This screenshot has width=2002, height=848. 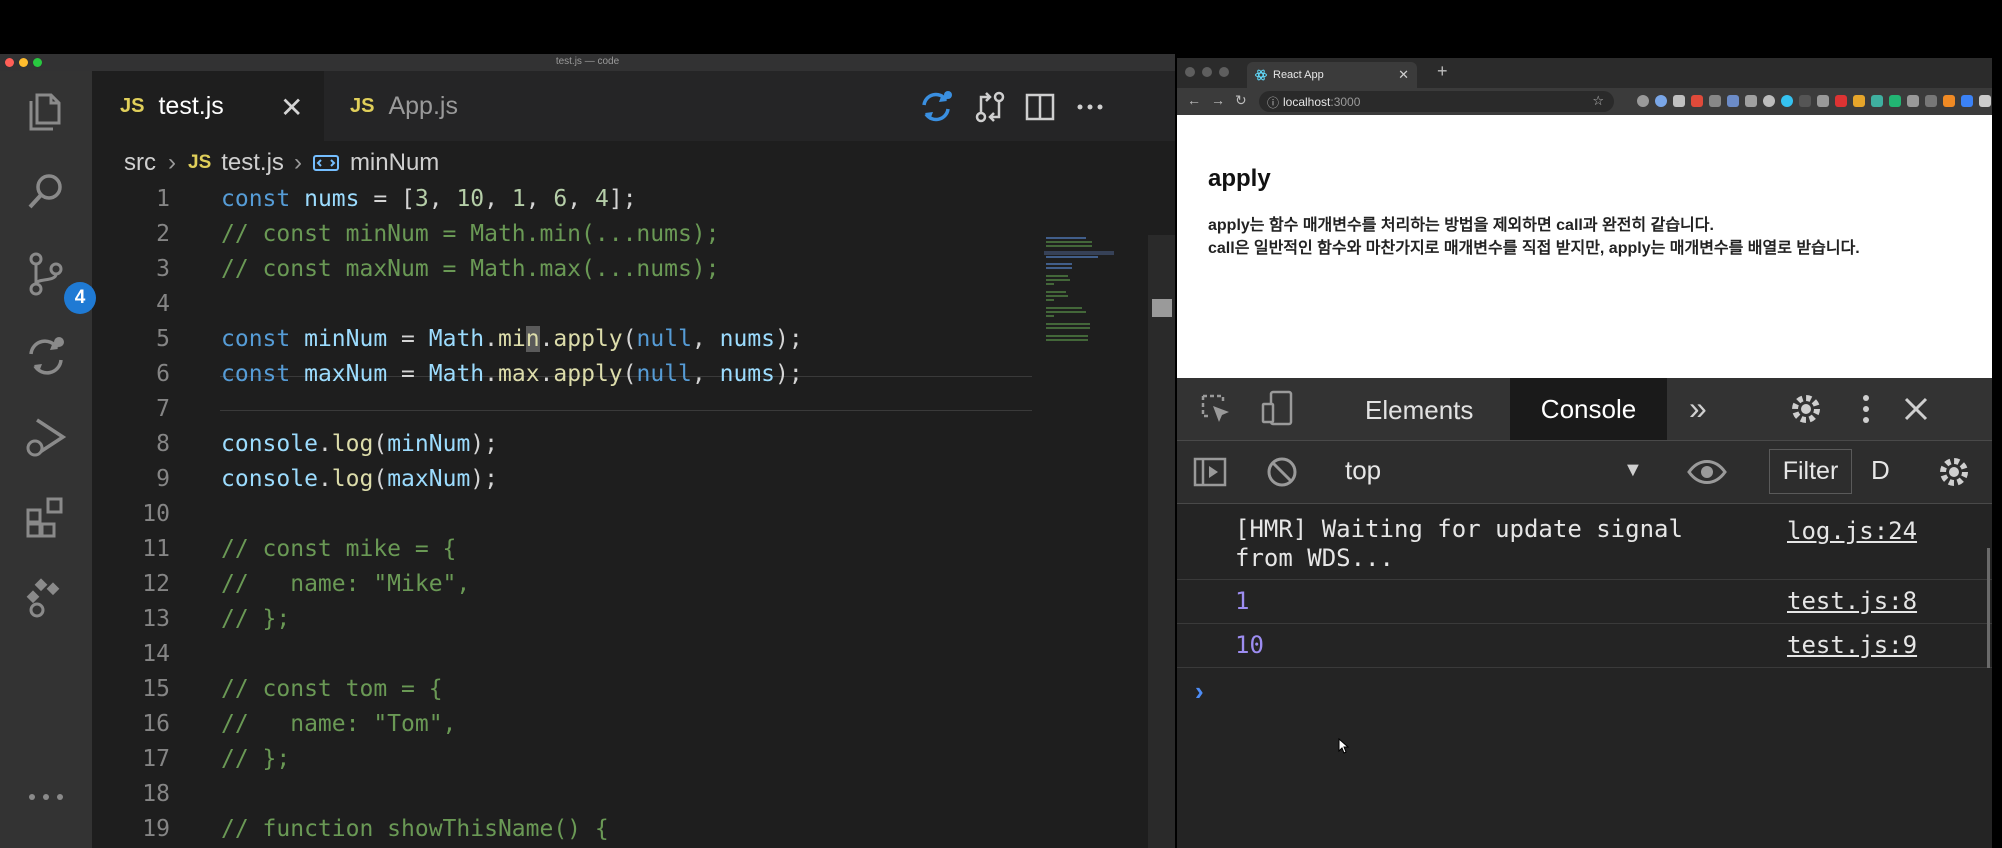 What do you see at coordinates (58, 281) in the screenshot?
I see `source-control-icon: 4` at bounding box center [58, 281].